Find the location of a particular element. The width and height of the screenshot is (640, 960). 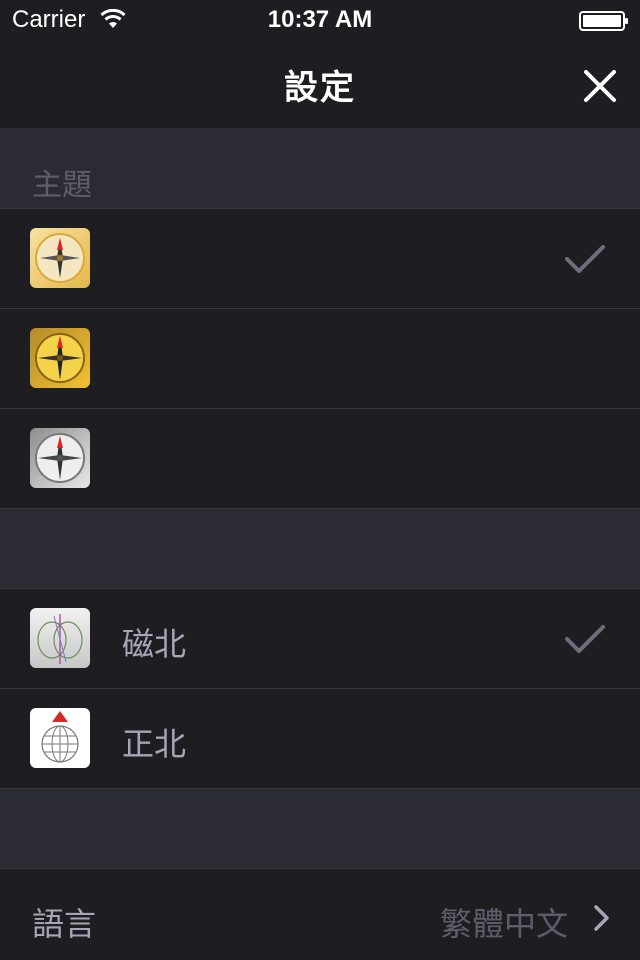

page-title: 設定 is located at coordinates (320, 88).